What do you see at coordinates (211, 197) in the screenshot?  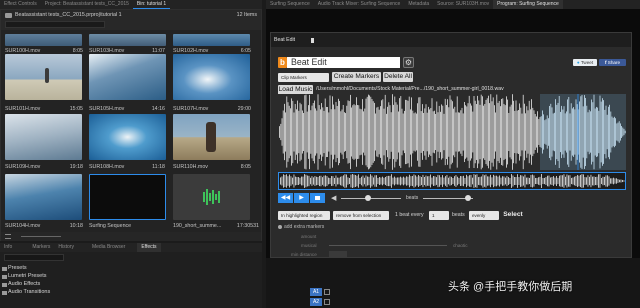 I see `audio-thumbnail-190-short-summer` at bounding box center [211, 197].